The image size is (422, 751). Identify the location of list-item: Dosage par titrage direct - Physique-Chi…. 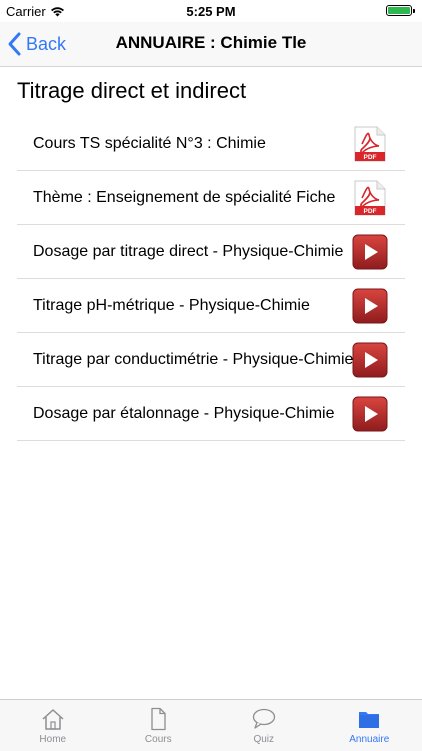
(211, 252).